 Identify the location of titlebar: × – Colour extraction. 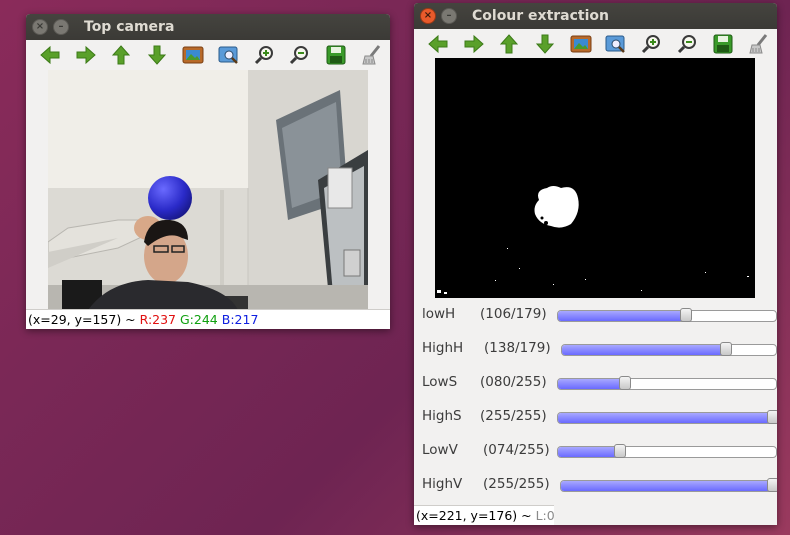
(595, 16).